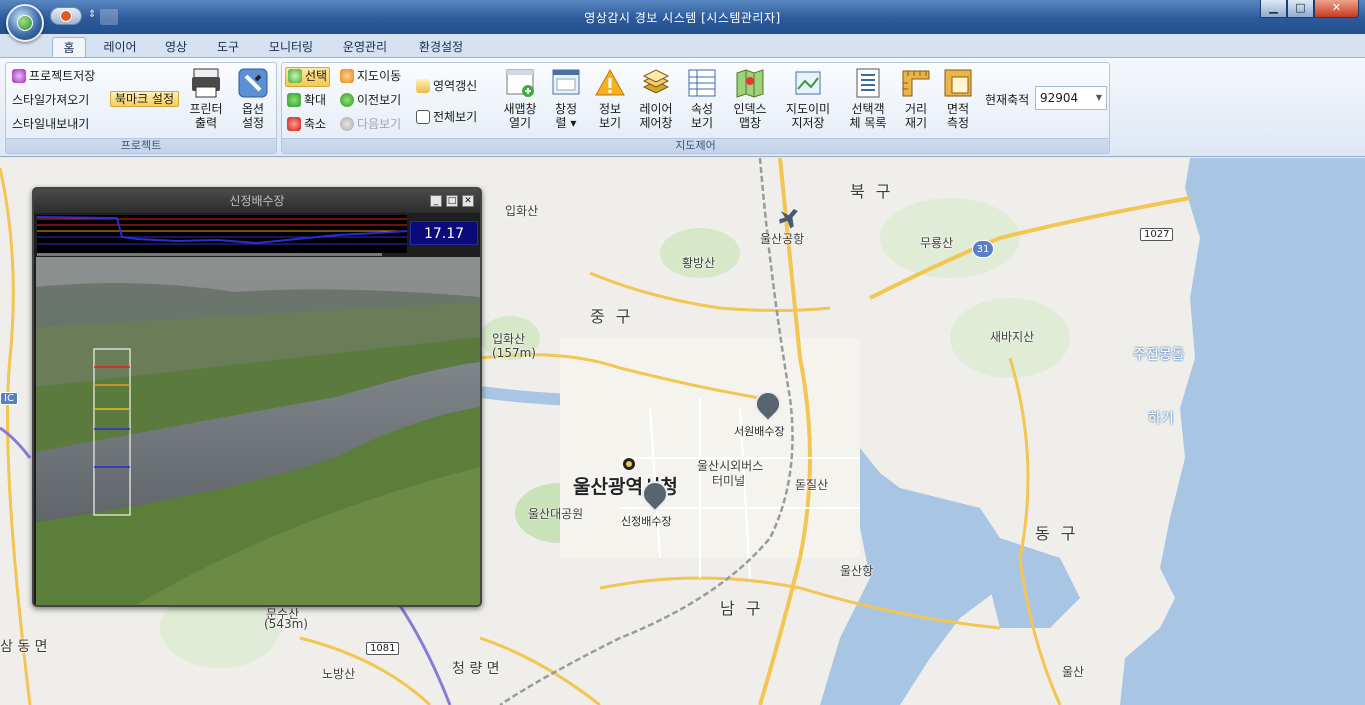 The height and width of the screenshot is (705, 1365). Describe the element at coordinates (9, 398) in the screenshot. I see `ic-shield: IC` at that location.